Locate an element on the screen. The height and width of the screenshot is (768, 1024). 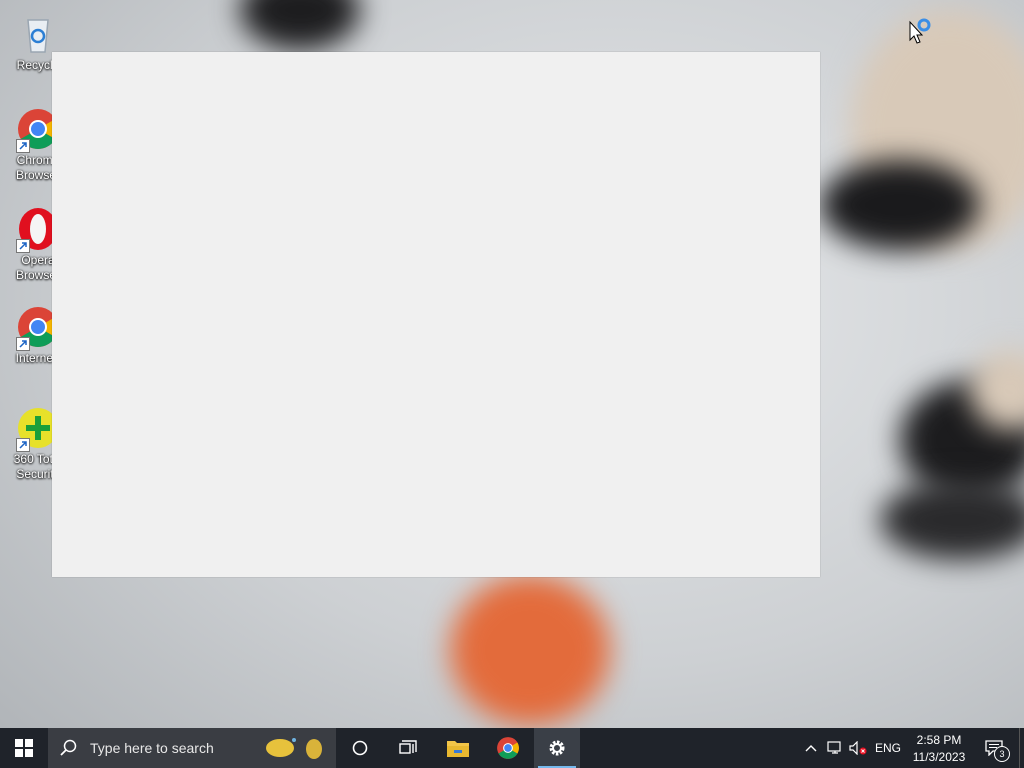
show-hidden-icons-button is located at coordinates (811, 748).